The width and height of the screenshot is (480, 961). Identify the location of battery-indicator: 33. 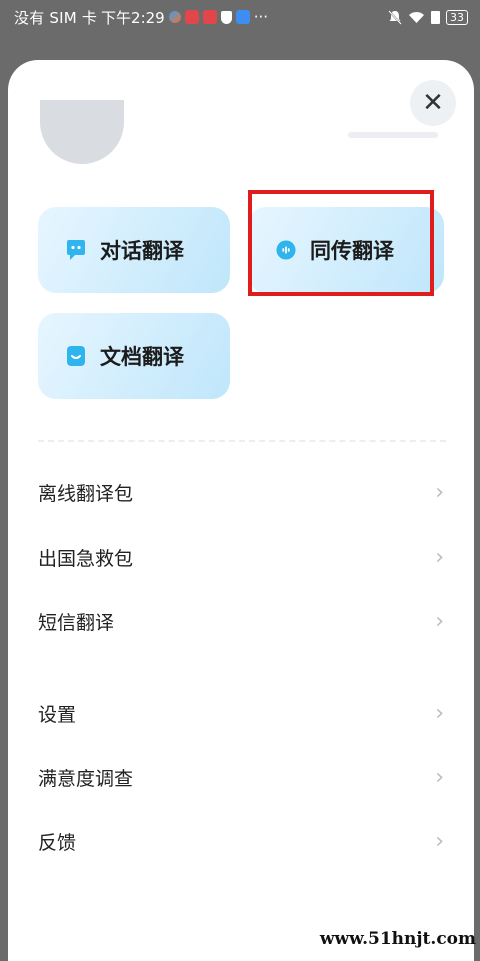
(457, 17).